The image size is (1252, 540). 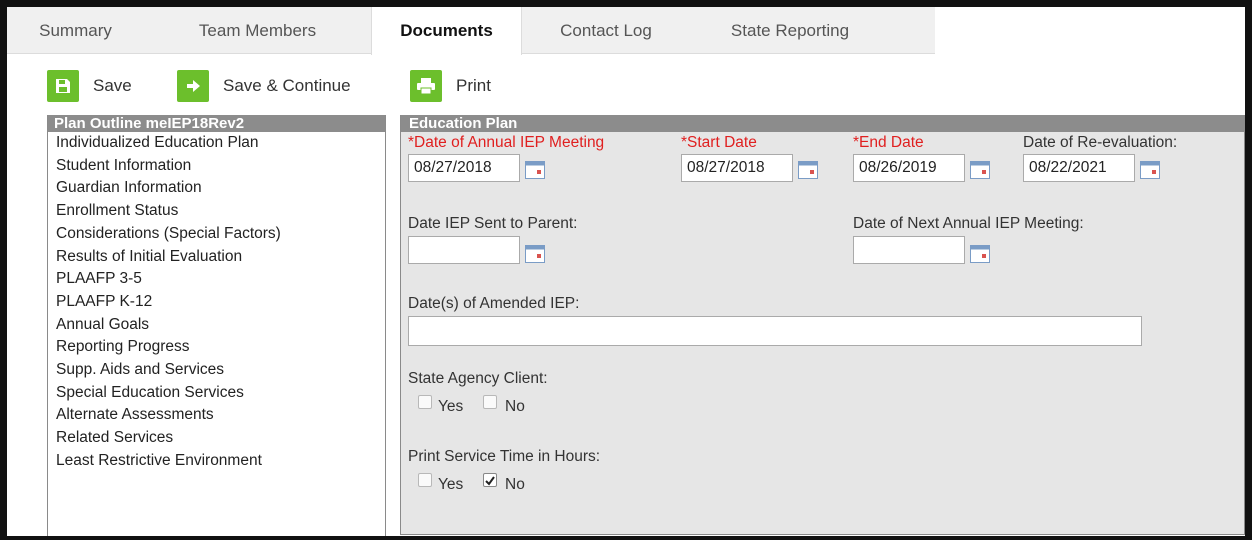 I want to click on floppy-disk-icon, so click(x=63, y=86).